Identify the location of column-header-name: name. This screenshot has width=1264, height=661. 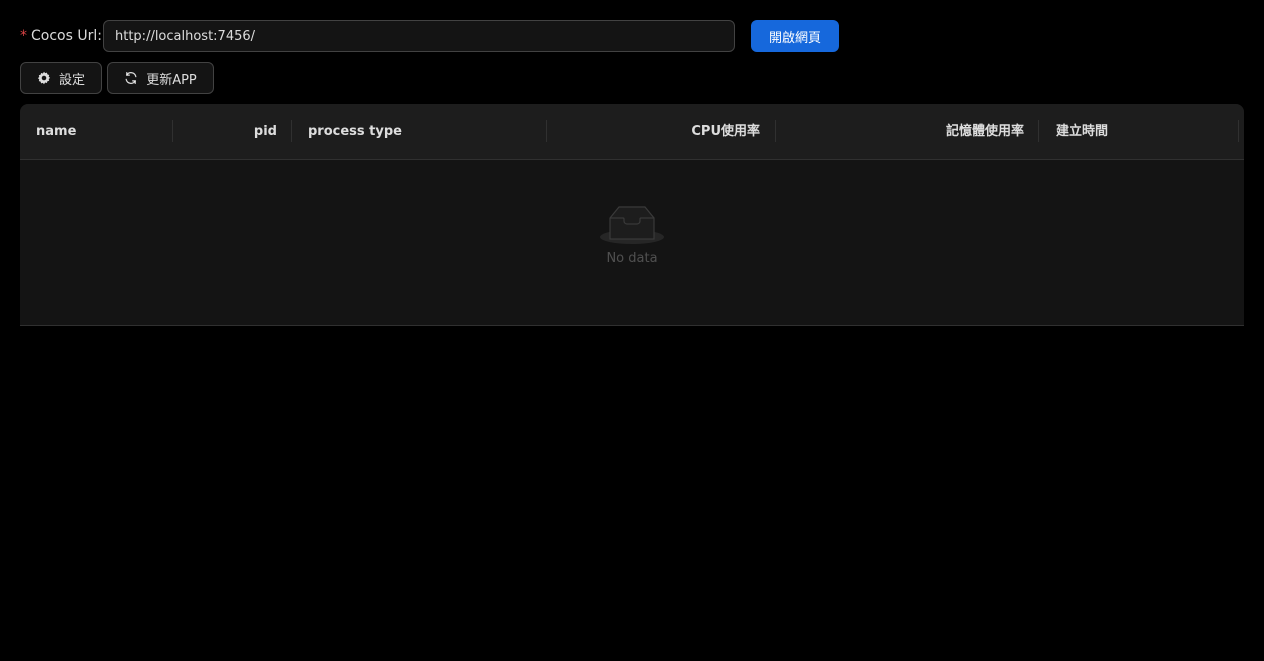
(56, 131).